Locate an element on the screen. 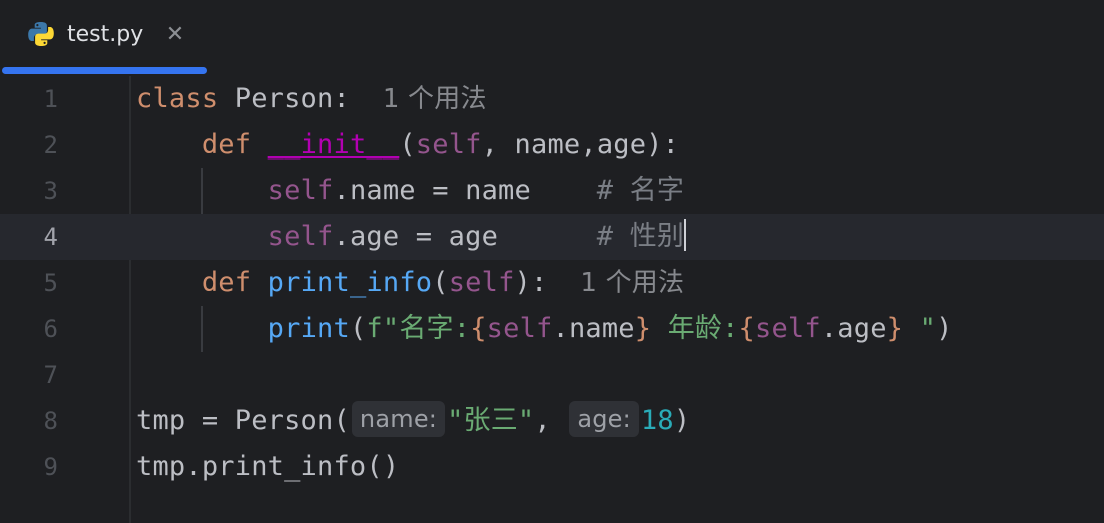 The image size is (1104, 523). string-literal: "张三" is located at coordinates (491, 420).